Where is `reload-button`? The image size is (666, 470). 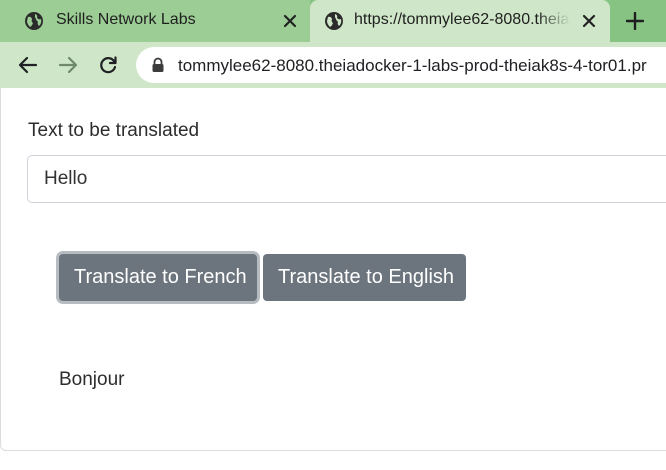
reload-button is located at coordinates (108, 65).